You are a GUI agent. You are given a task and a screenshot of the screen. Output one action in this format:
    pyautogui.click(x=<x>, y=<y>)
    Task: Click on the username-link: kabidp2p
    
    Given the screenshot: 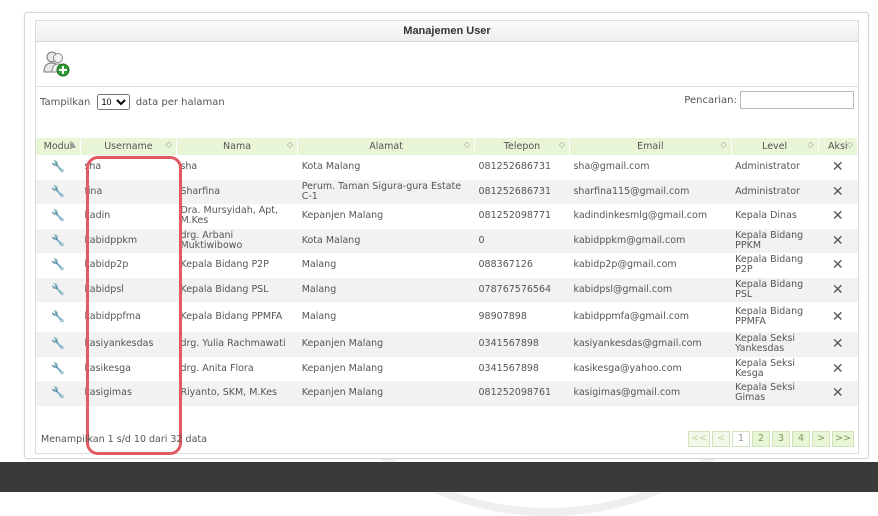 What is the action you would take?
    pyautogui.click(x=128, y=265)
    